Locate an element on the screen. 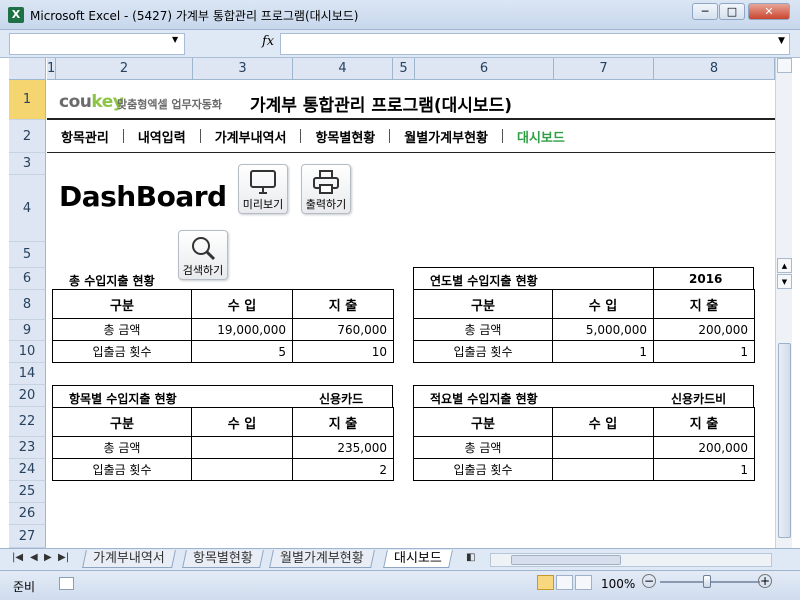 This screenshot has width=800, height=600. column-header: 6 is located at coordinates (484, 69).